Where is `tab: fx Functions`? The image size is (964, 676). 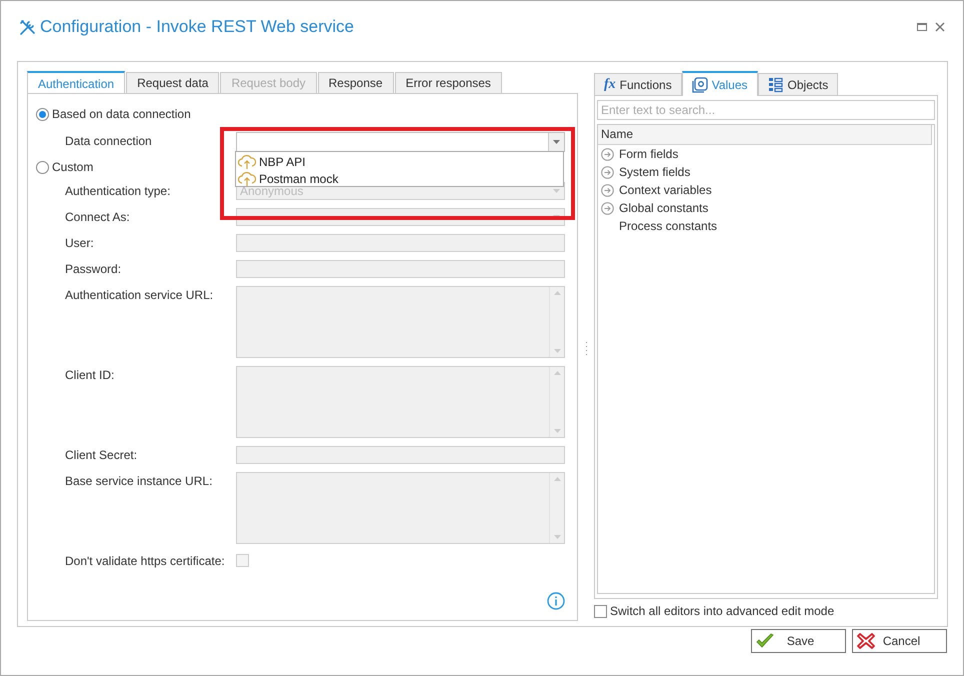
tab: fx Functions is located at coordinates (638, 84).